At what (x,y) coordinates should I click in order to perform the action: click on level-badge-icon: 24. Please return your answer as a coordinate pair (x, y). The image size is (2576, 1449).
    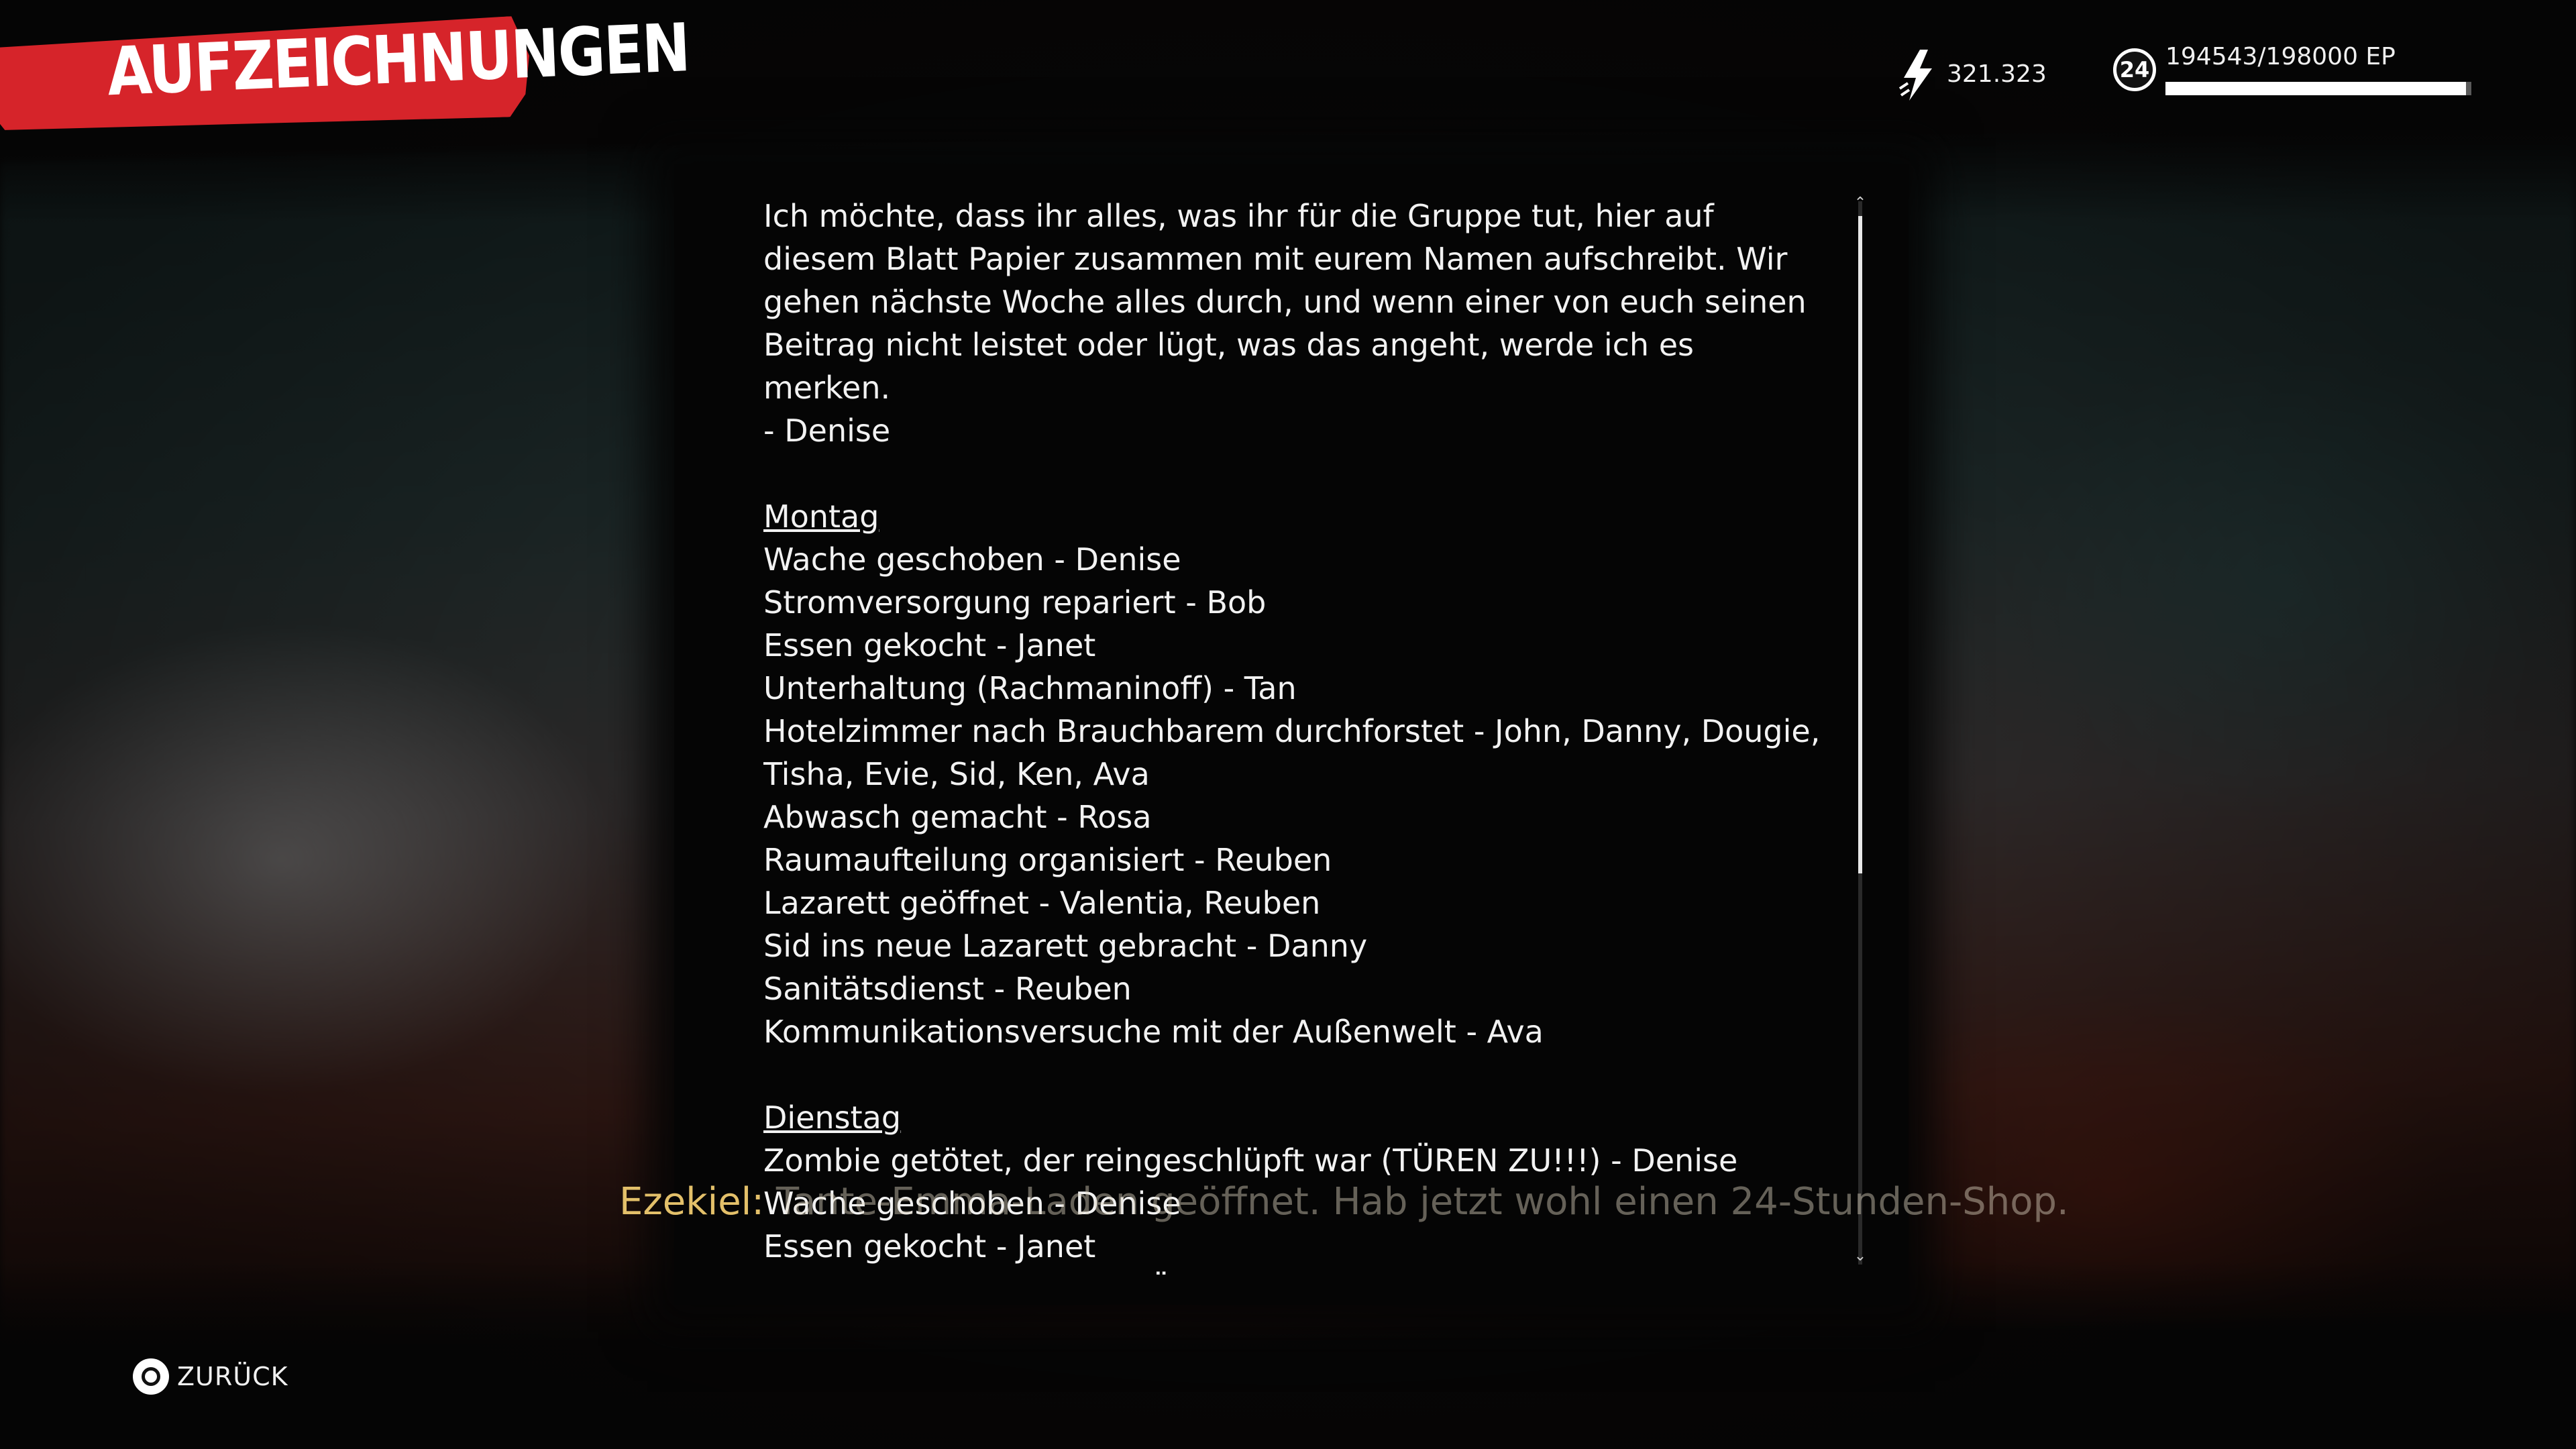
    Looking at the image, I should click on (2134, 69).